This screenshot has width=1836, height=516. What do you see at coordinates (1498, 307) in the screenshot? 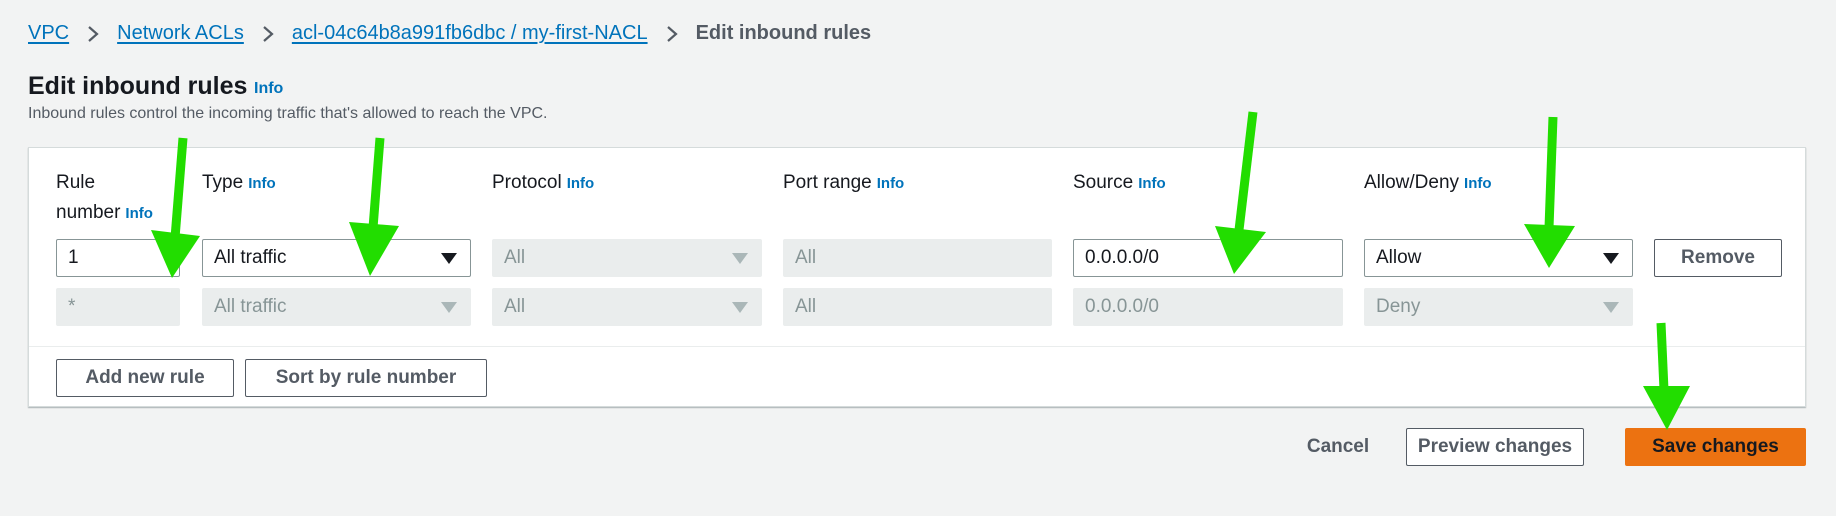
I see `default-allow-deny-select: Deny` at bounding box center [1498, 307].